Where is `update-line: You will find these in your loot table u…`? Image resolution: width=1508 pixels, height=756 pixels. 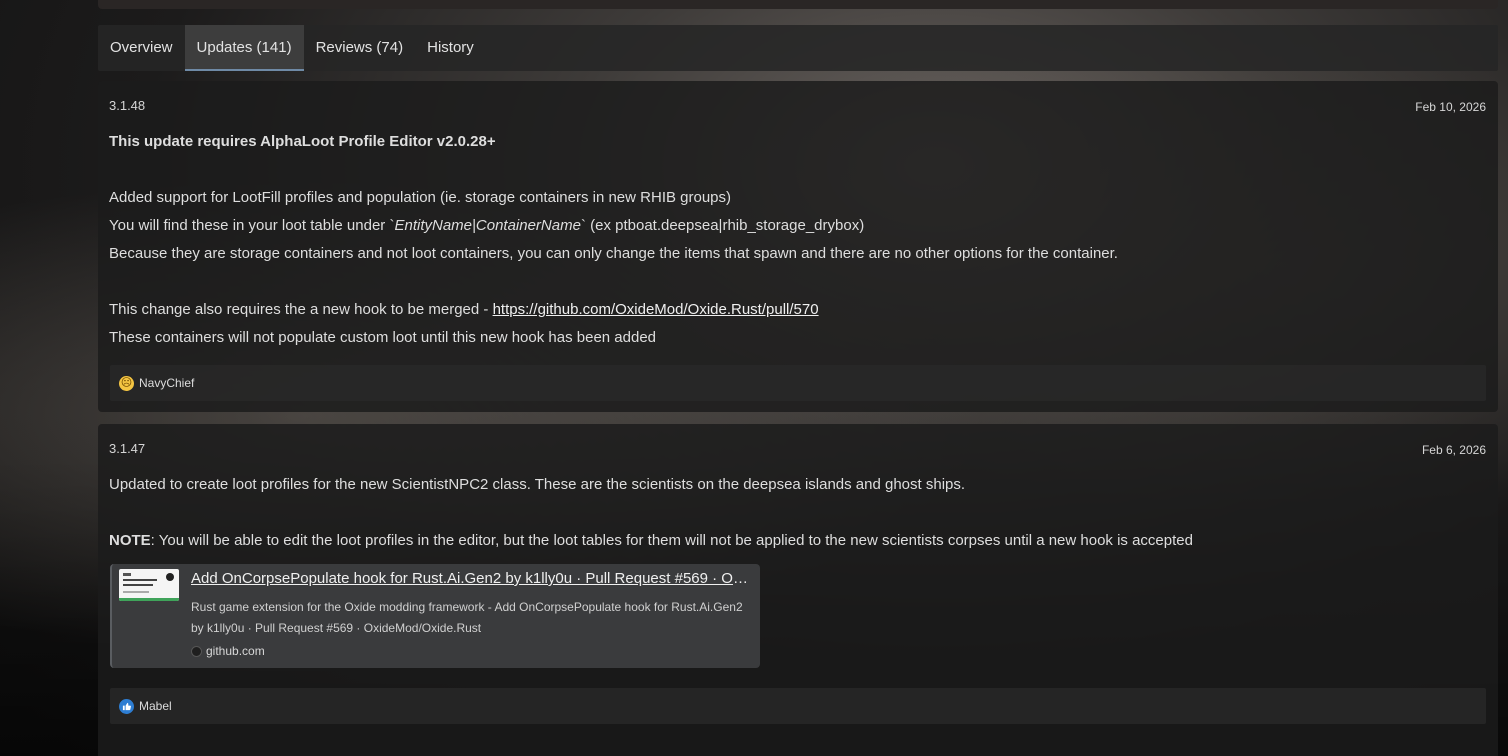
update-line: You will find these in your loot table u… is located at coordinates (486, 225).